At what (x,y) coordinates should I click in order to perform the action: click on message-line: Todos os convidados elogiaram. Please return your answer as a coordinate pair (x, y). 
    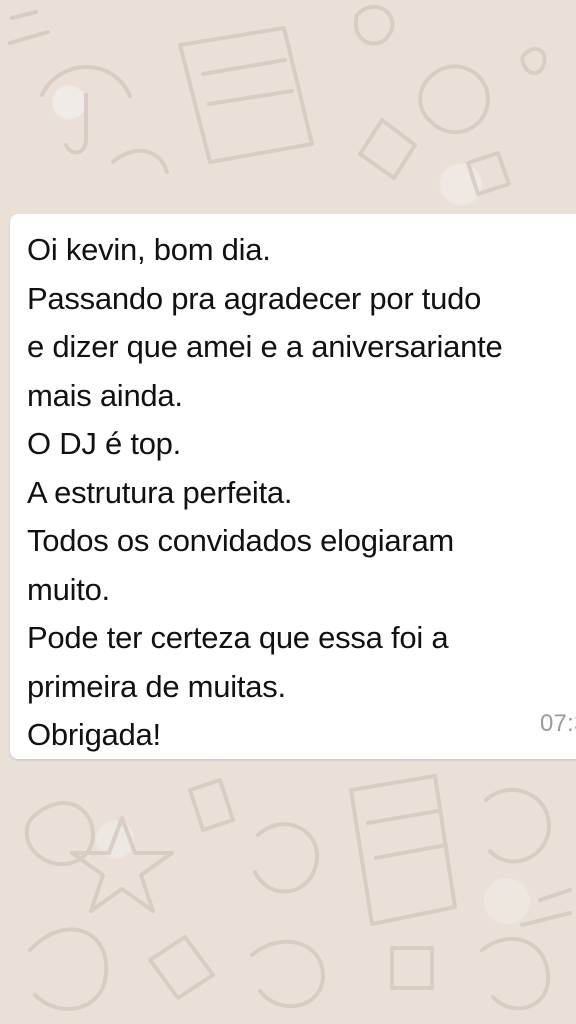
    Looking at the image, I should click on (241, 540).